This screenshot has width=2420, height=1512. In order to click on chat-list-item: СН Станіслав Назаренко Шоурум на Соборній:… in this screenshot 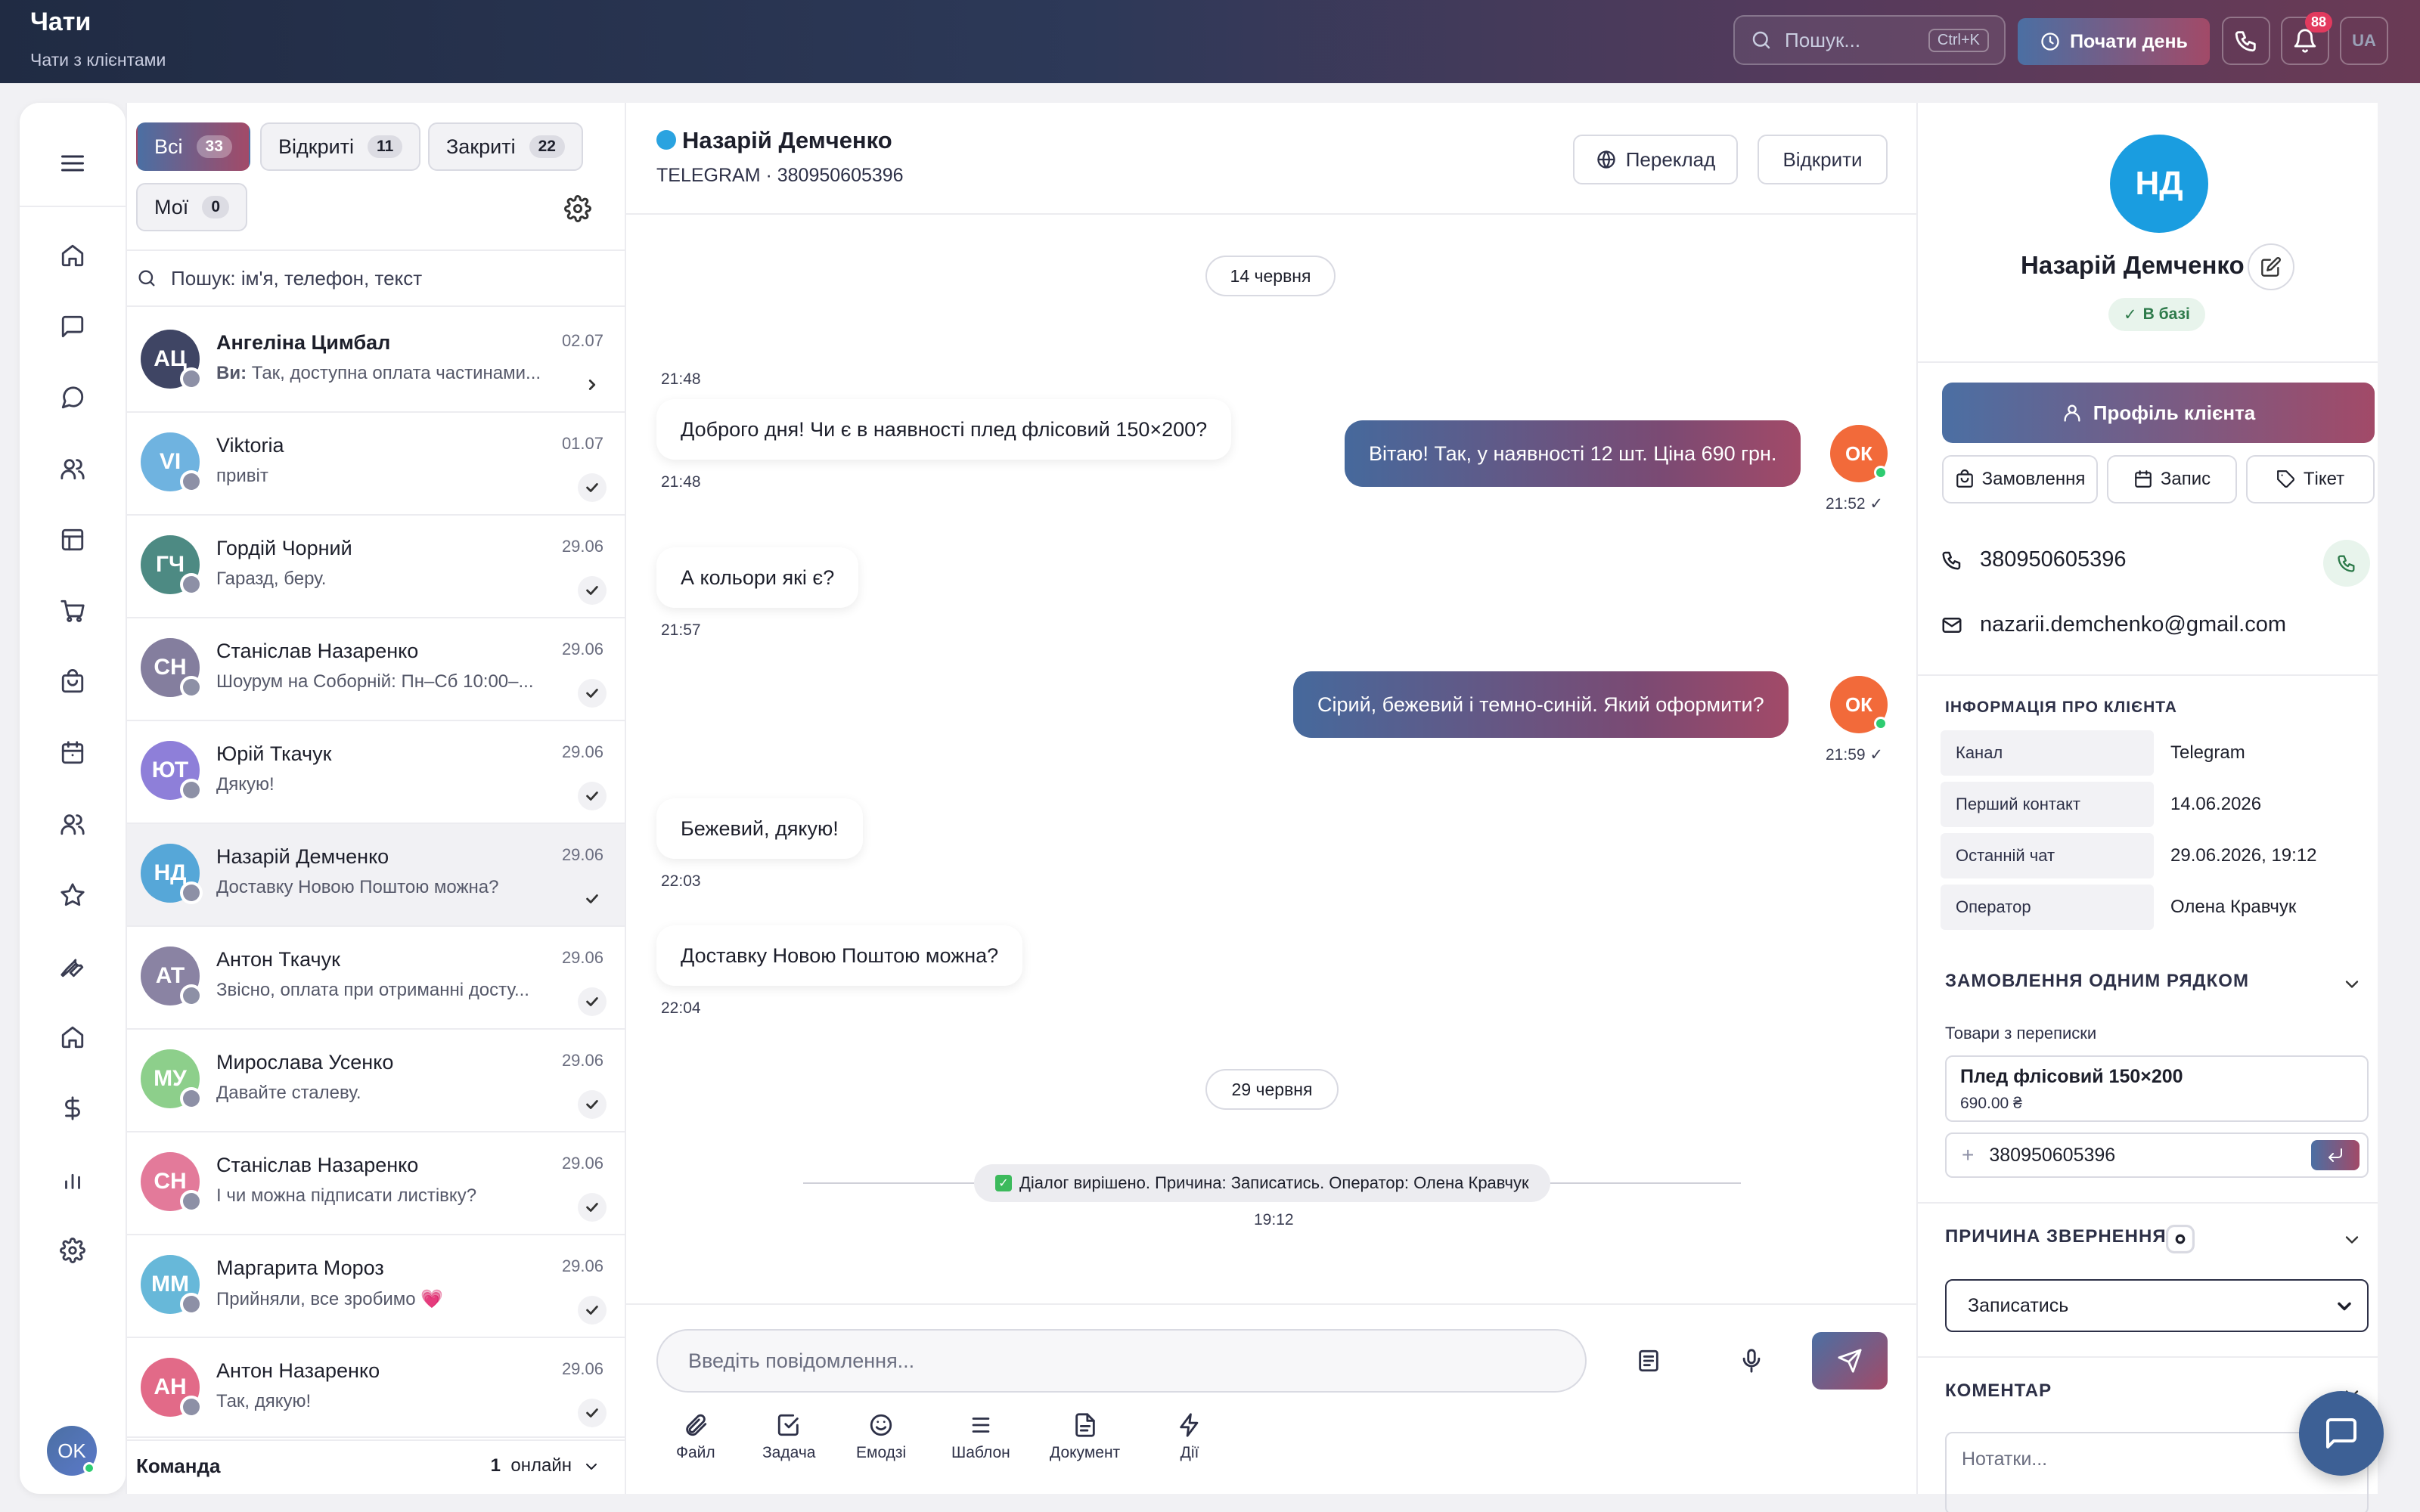, I will do `click(376, 669)`.